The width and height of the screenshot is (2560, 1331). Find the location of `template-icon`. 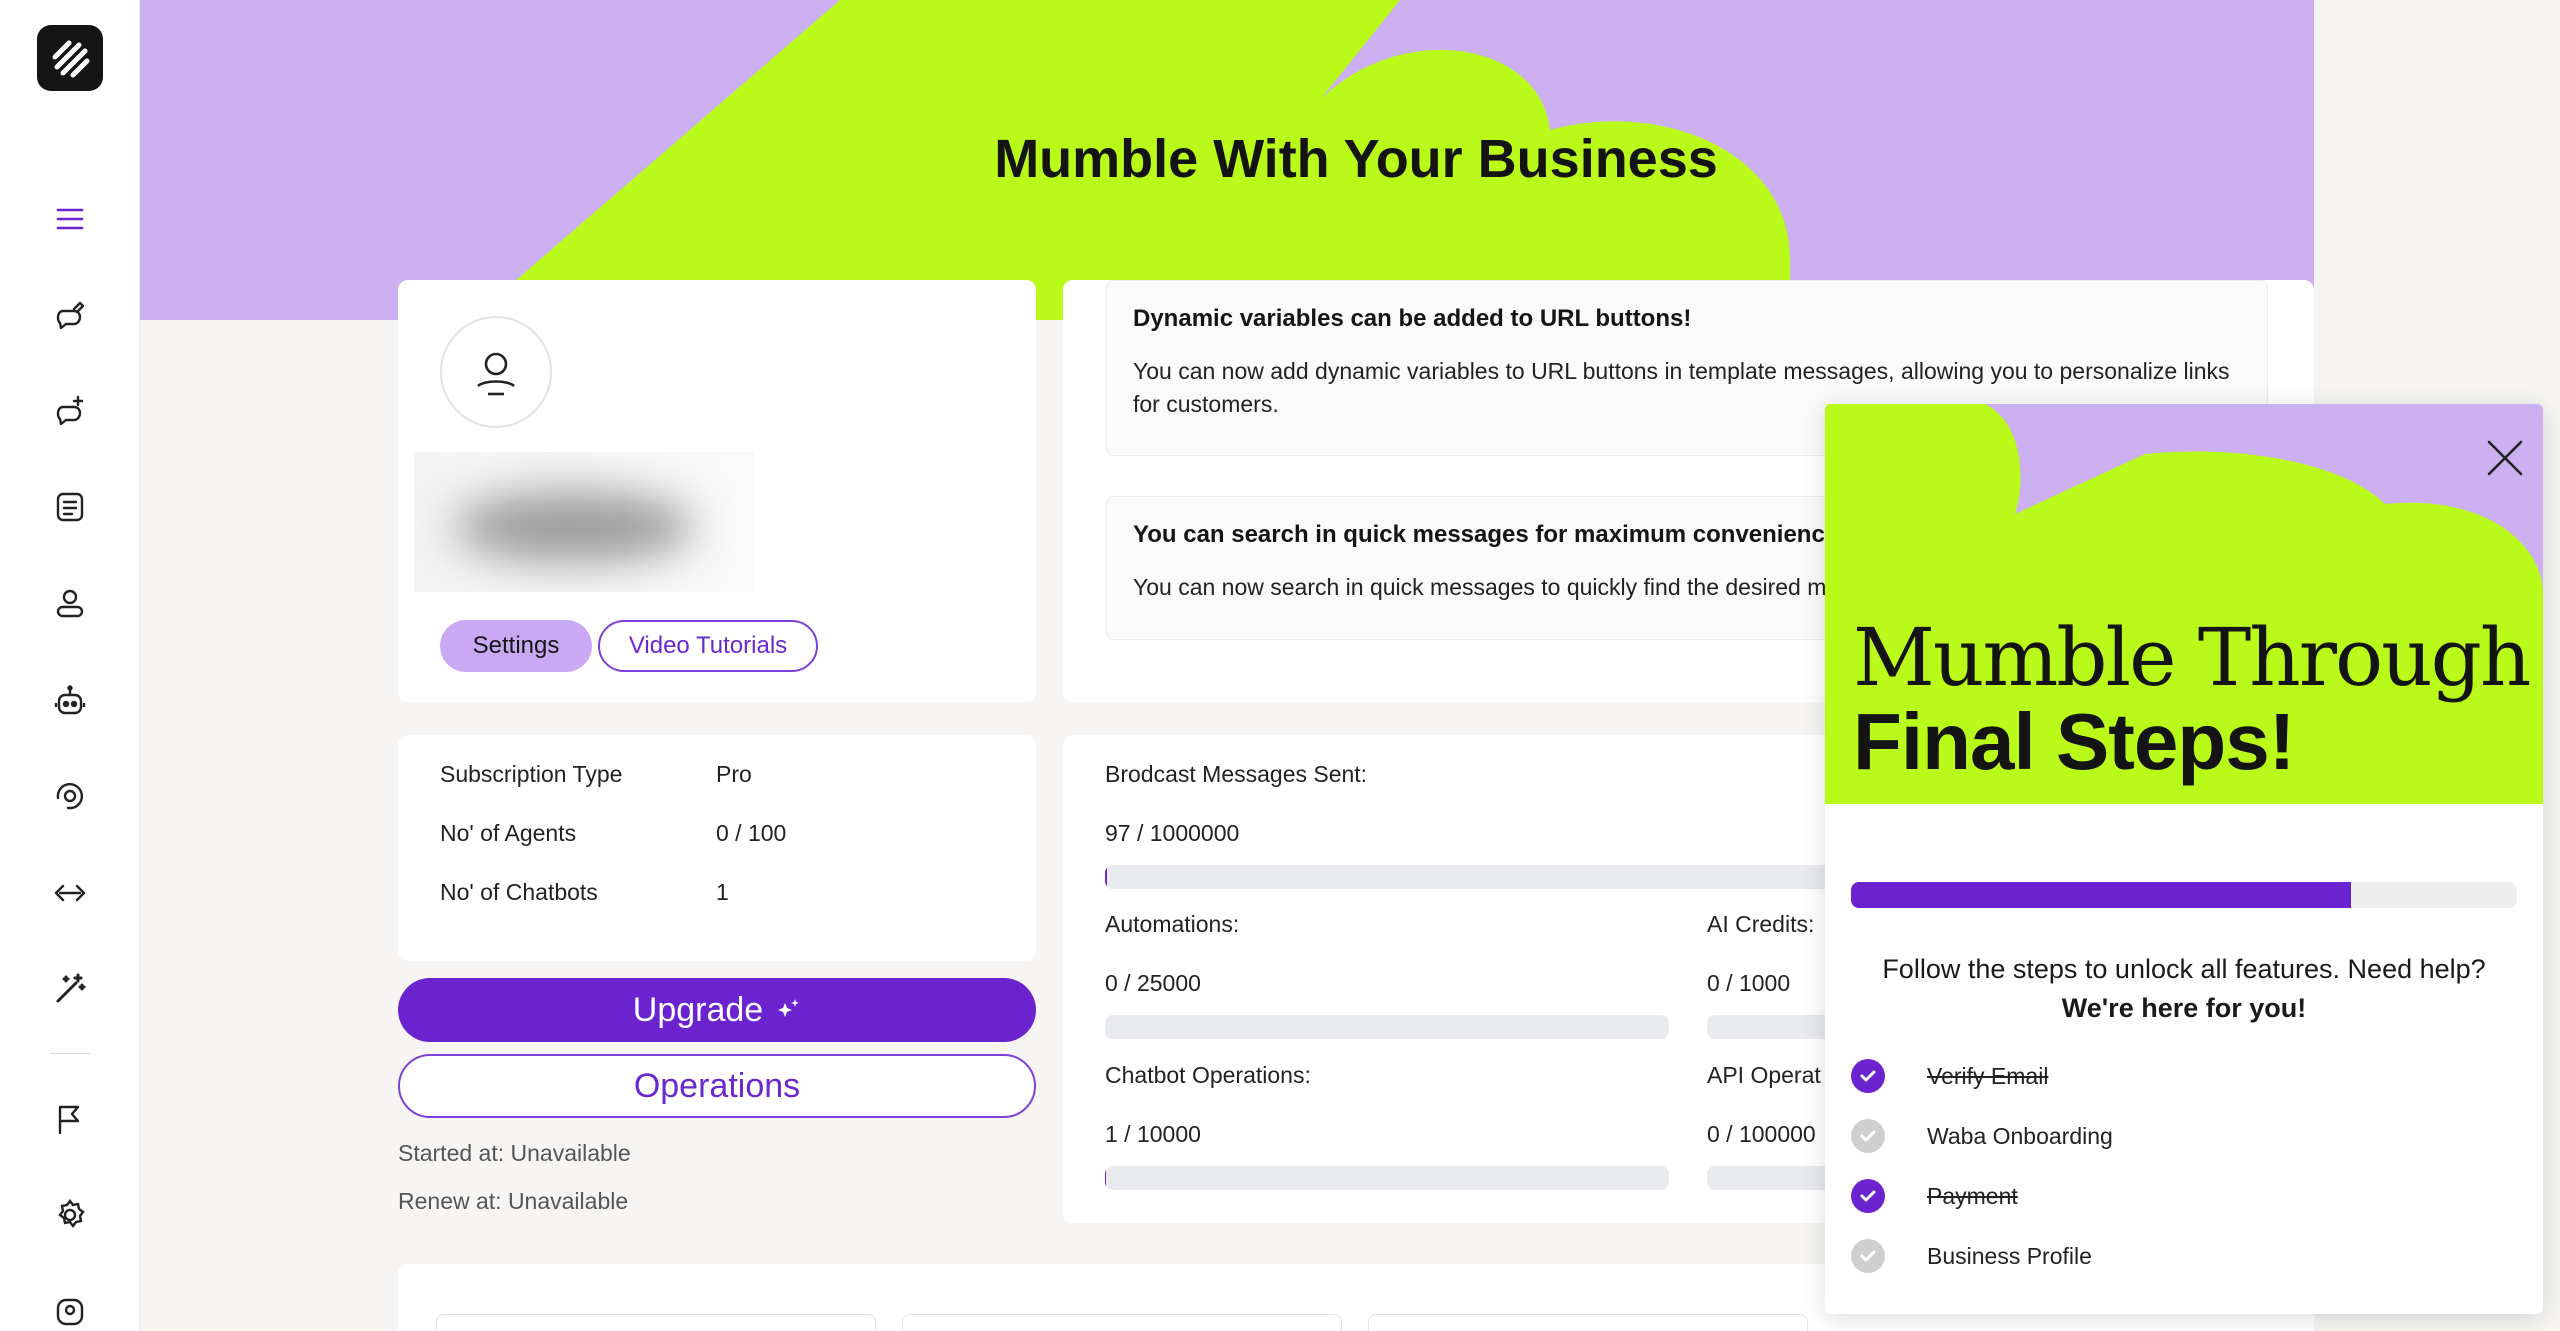

template-icon is located at coordinates (70, 507).